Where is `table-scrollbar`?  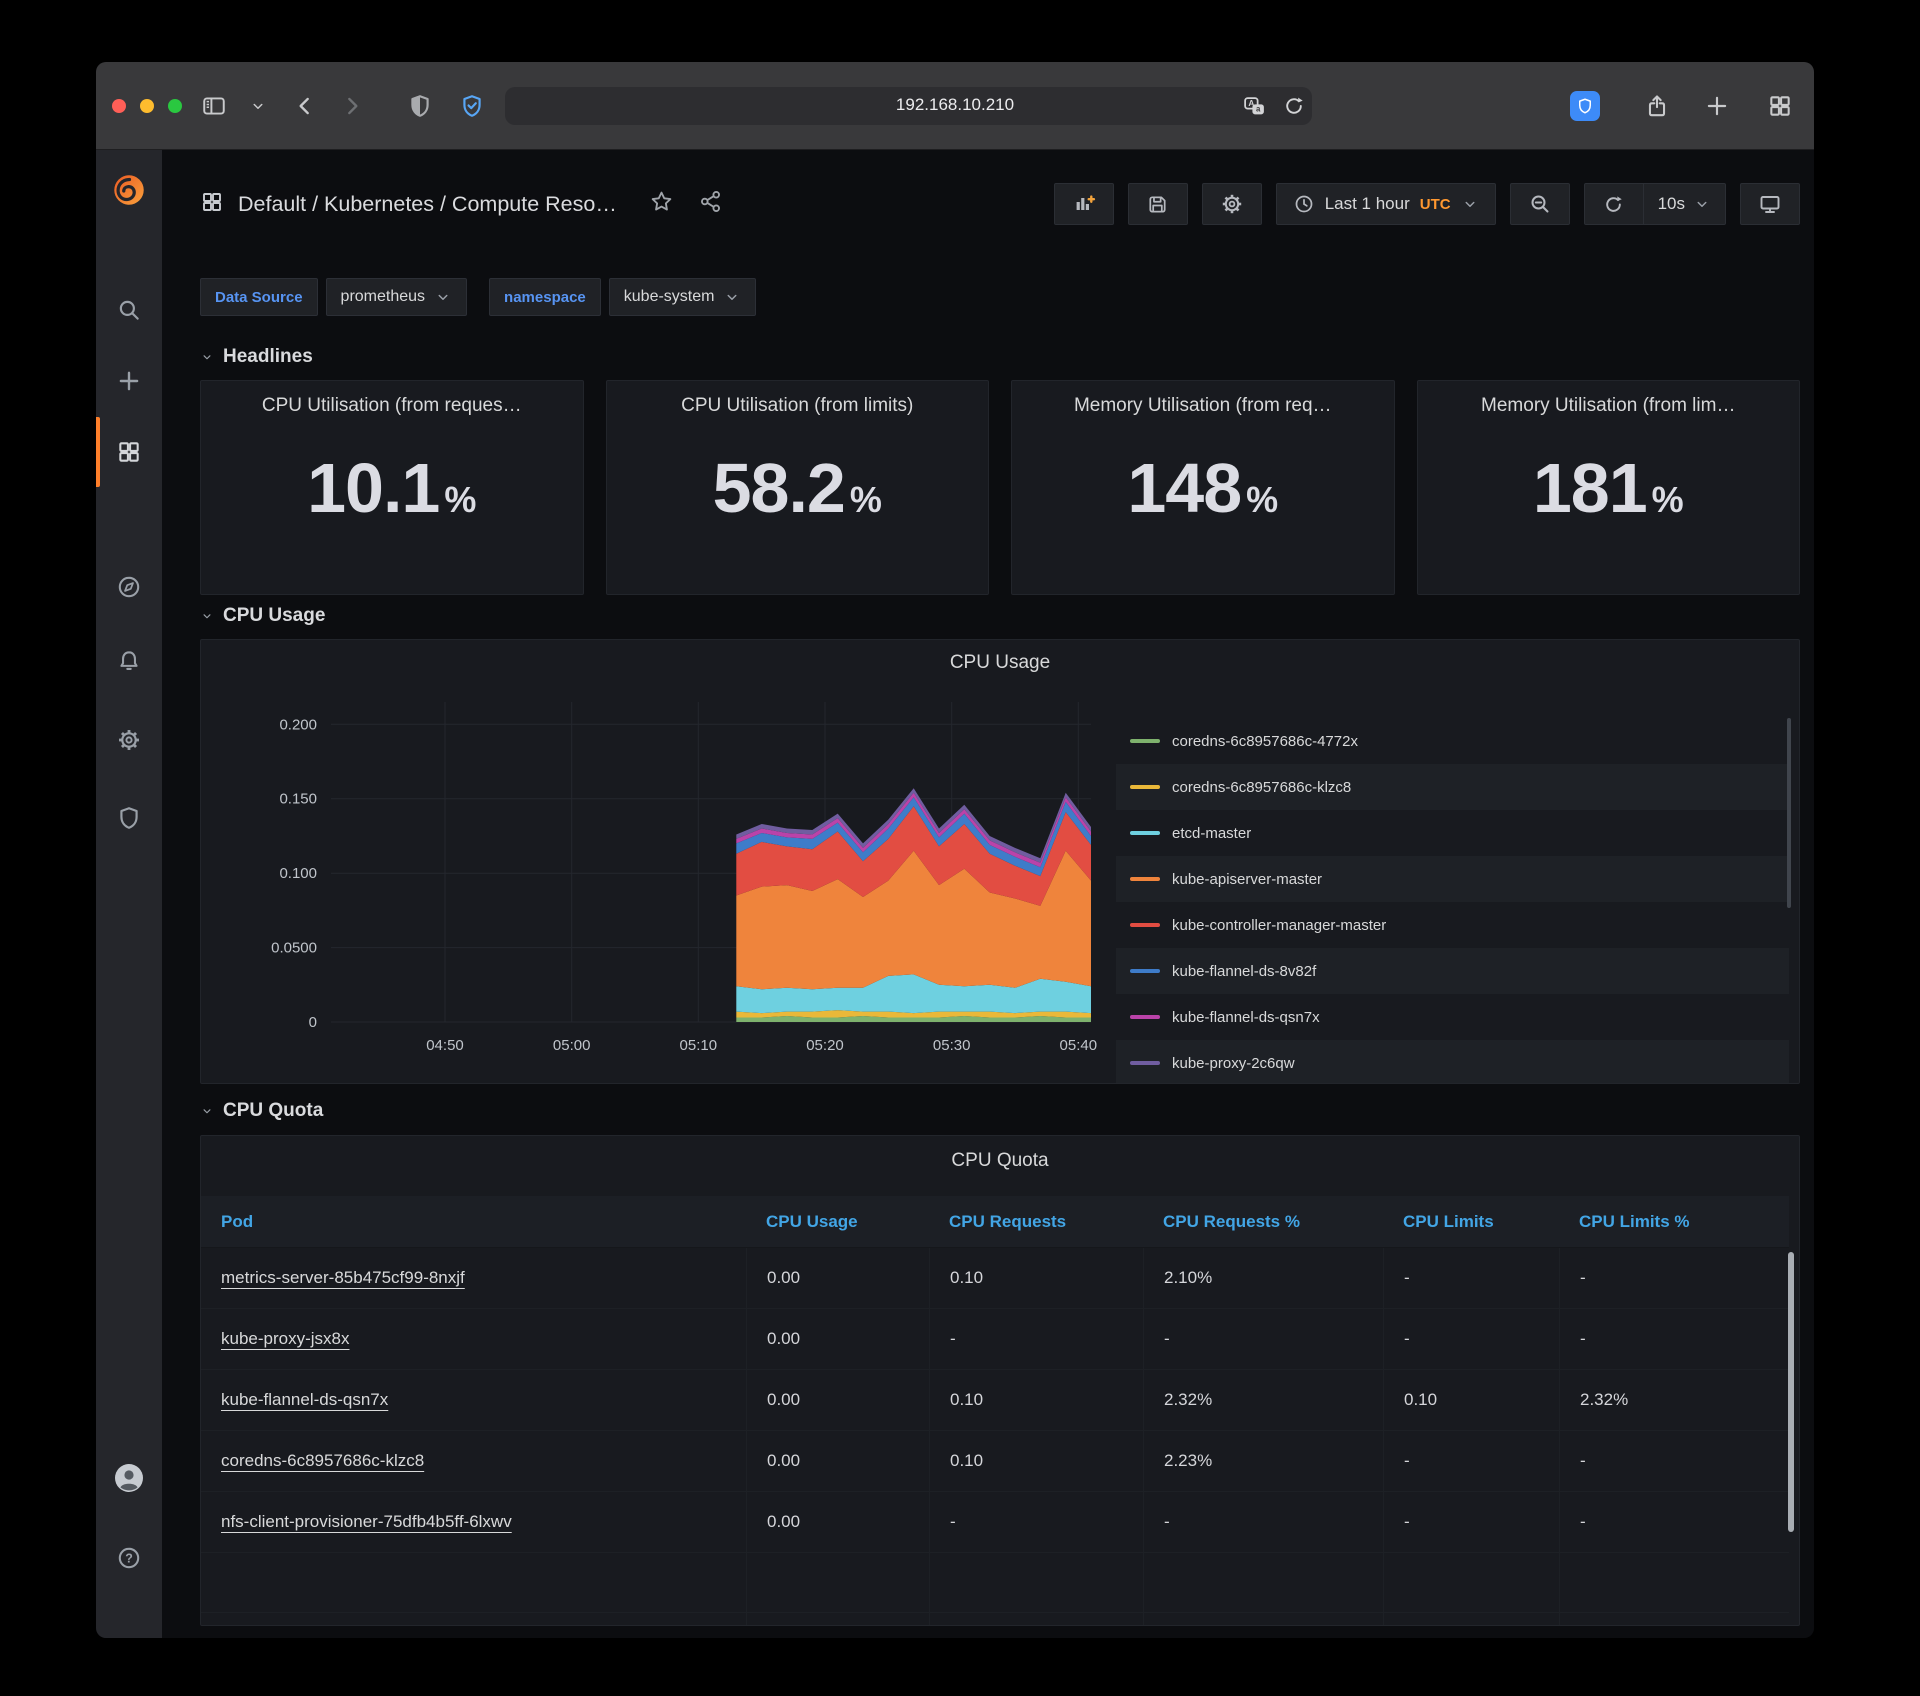 table-scrollbar is located at coordinates (1791, 1392).